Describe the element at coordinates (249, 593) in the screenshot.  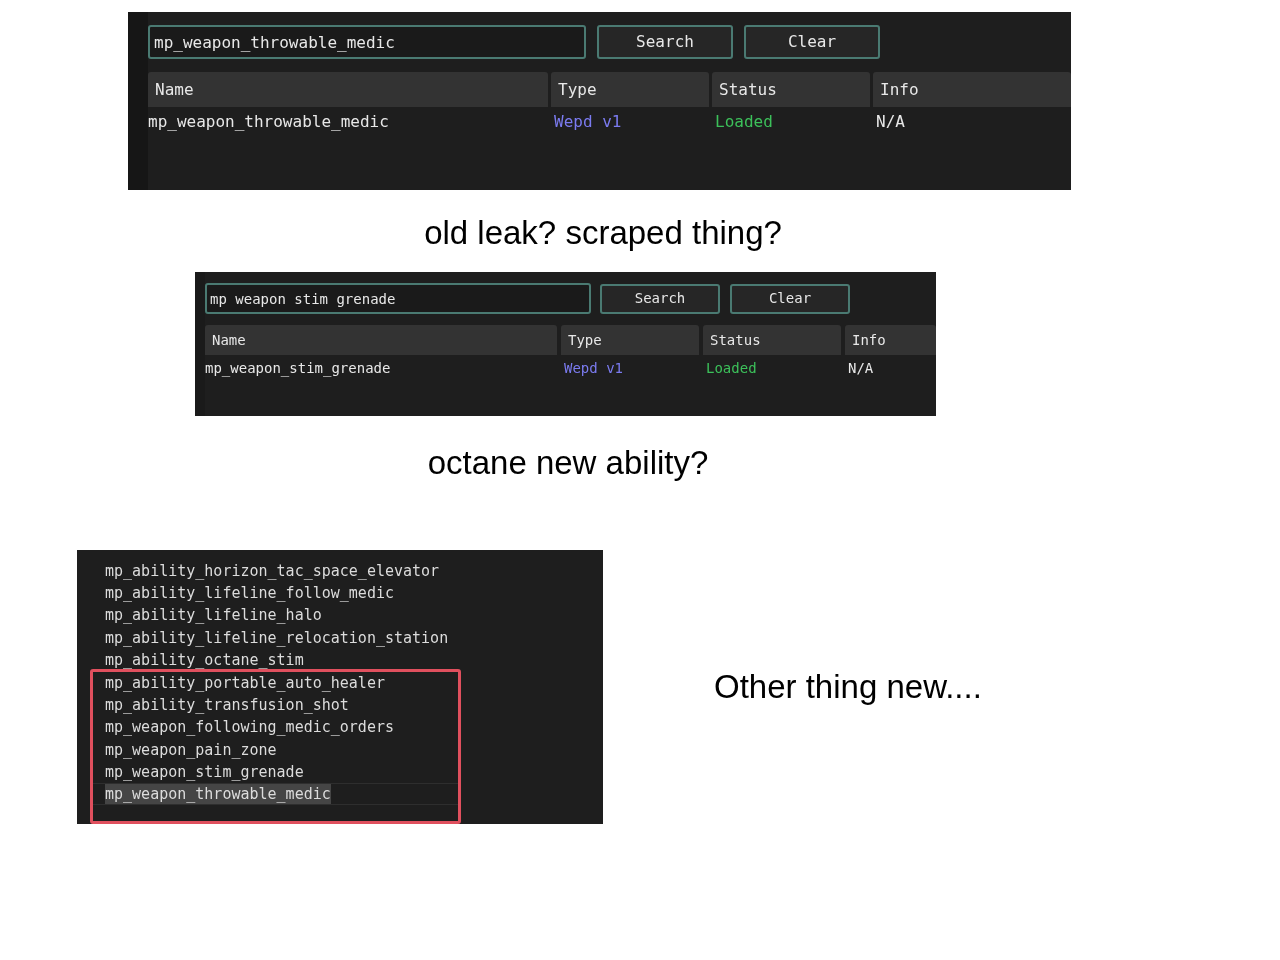
I see `list-item: mp_ability_lifeline_follow_medic` at that location.